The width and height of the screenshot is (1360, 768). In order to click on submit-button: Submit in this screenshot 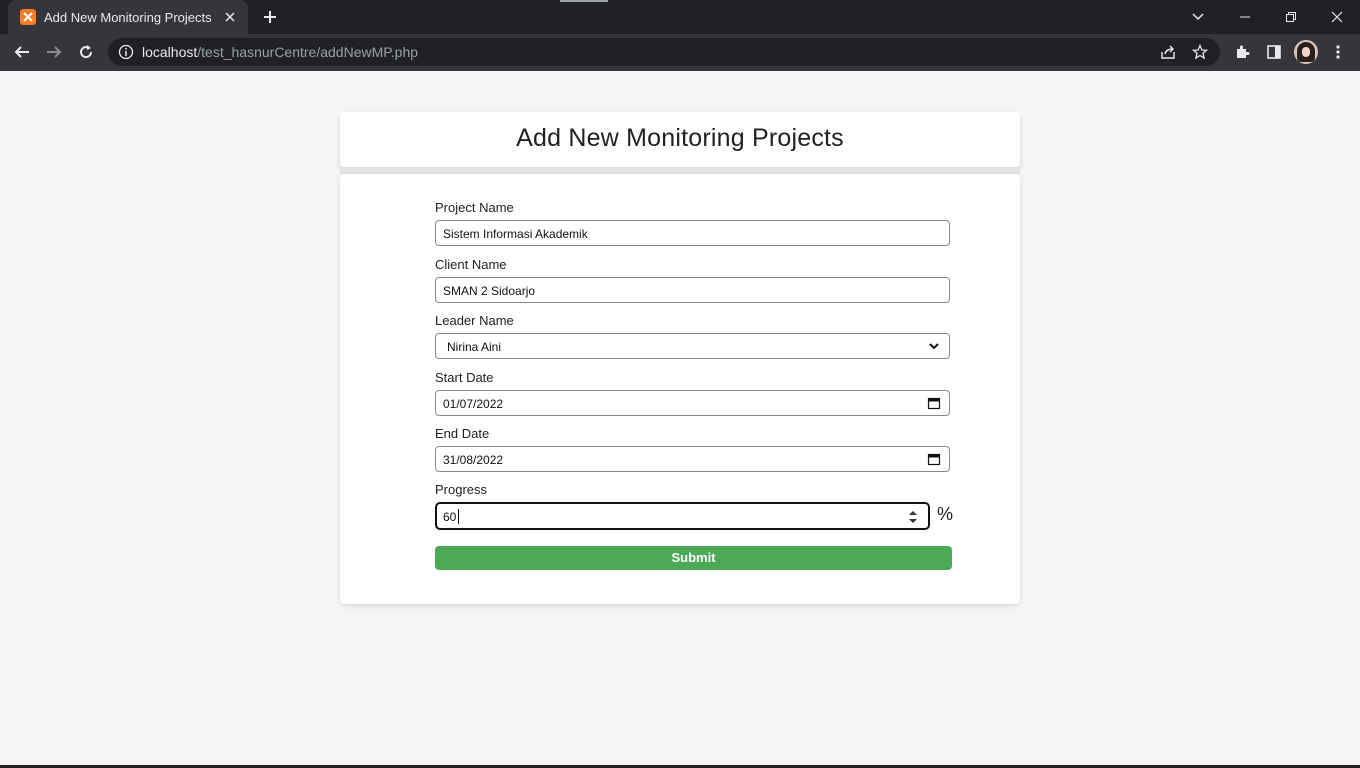, I will do `click(693, 558)`.